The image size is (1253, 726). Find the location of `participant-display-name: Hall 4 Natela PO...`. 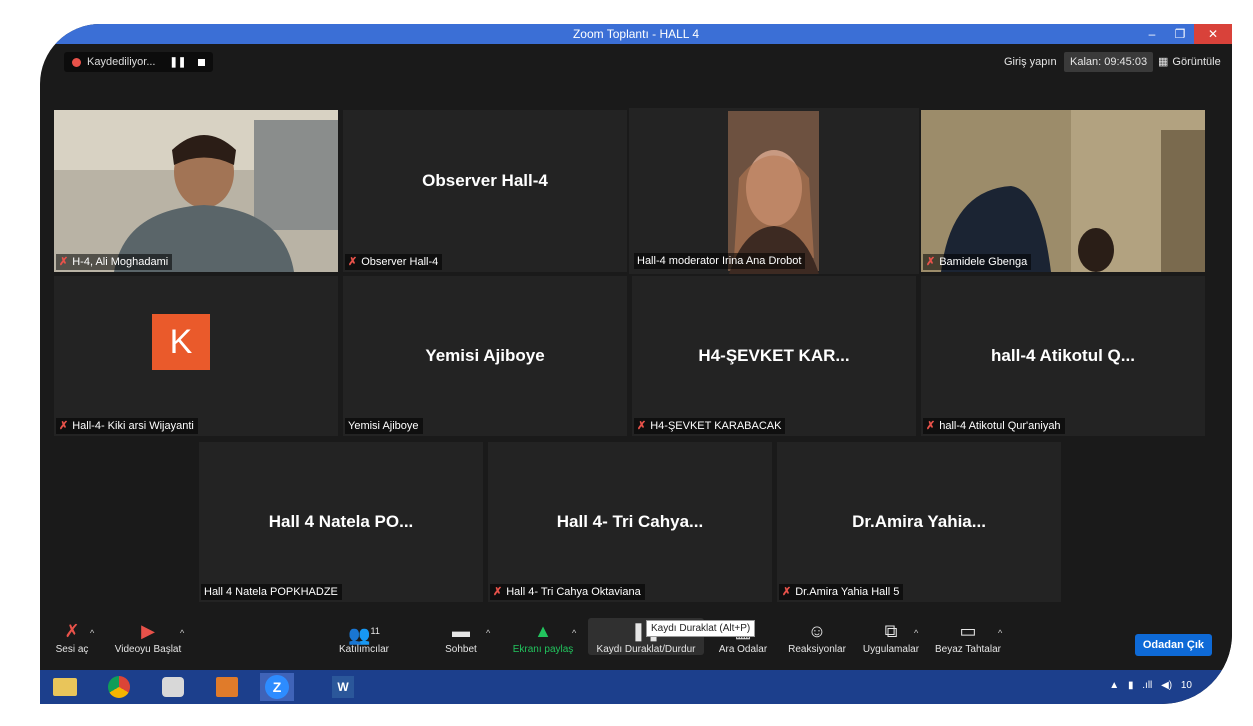

participant-display-name: Hall 4 Natela PO... is located at coordinates (341, 521).